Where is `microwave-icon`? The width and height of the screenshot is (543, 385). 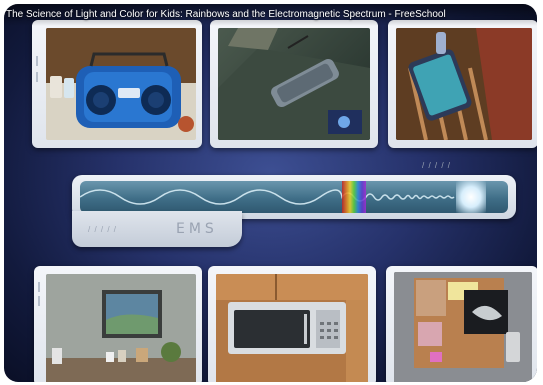 microwave-icon is located at coordinates (292, 328).